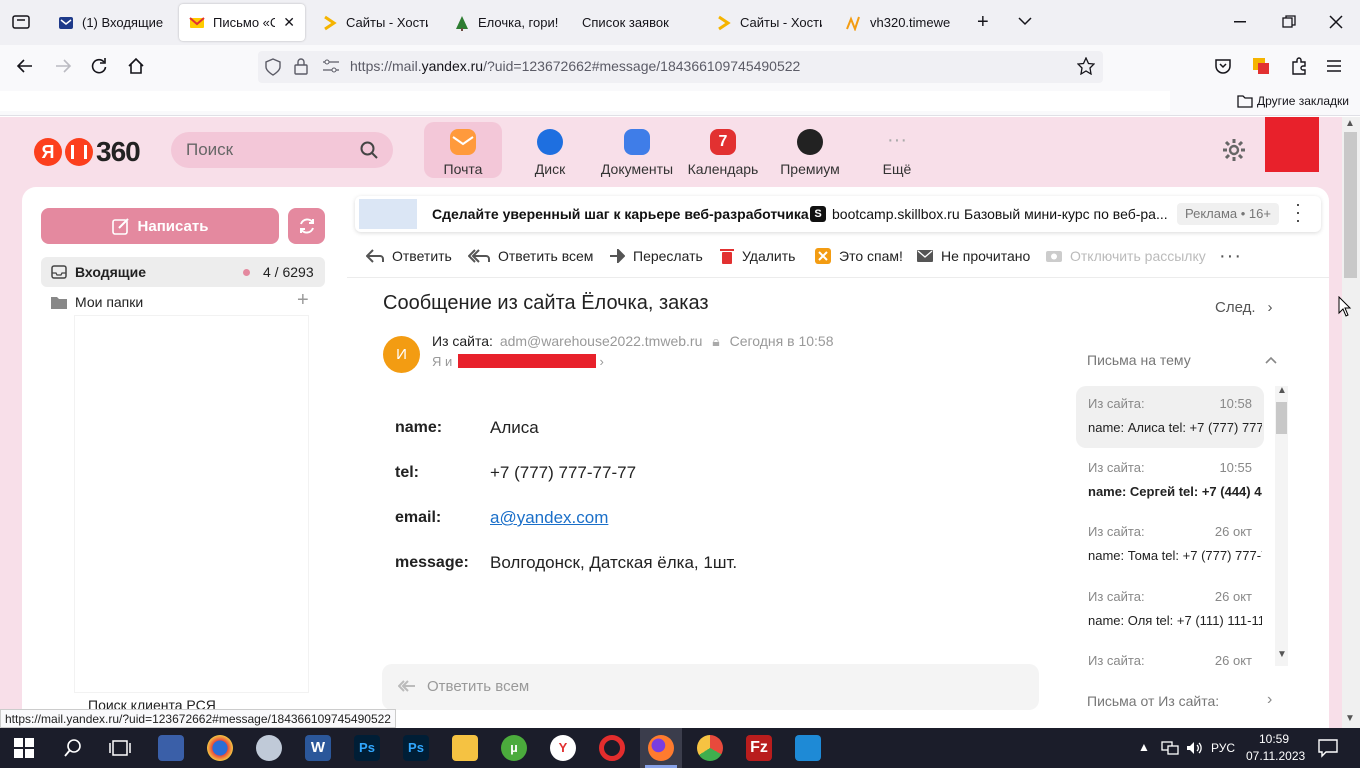 This screenshot has width=1360, height=768. I want to click on bookmark-star-icon, so click(1086, 66).